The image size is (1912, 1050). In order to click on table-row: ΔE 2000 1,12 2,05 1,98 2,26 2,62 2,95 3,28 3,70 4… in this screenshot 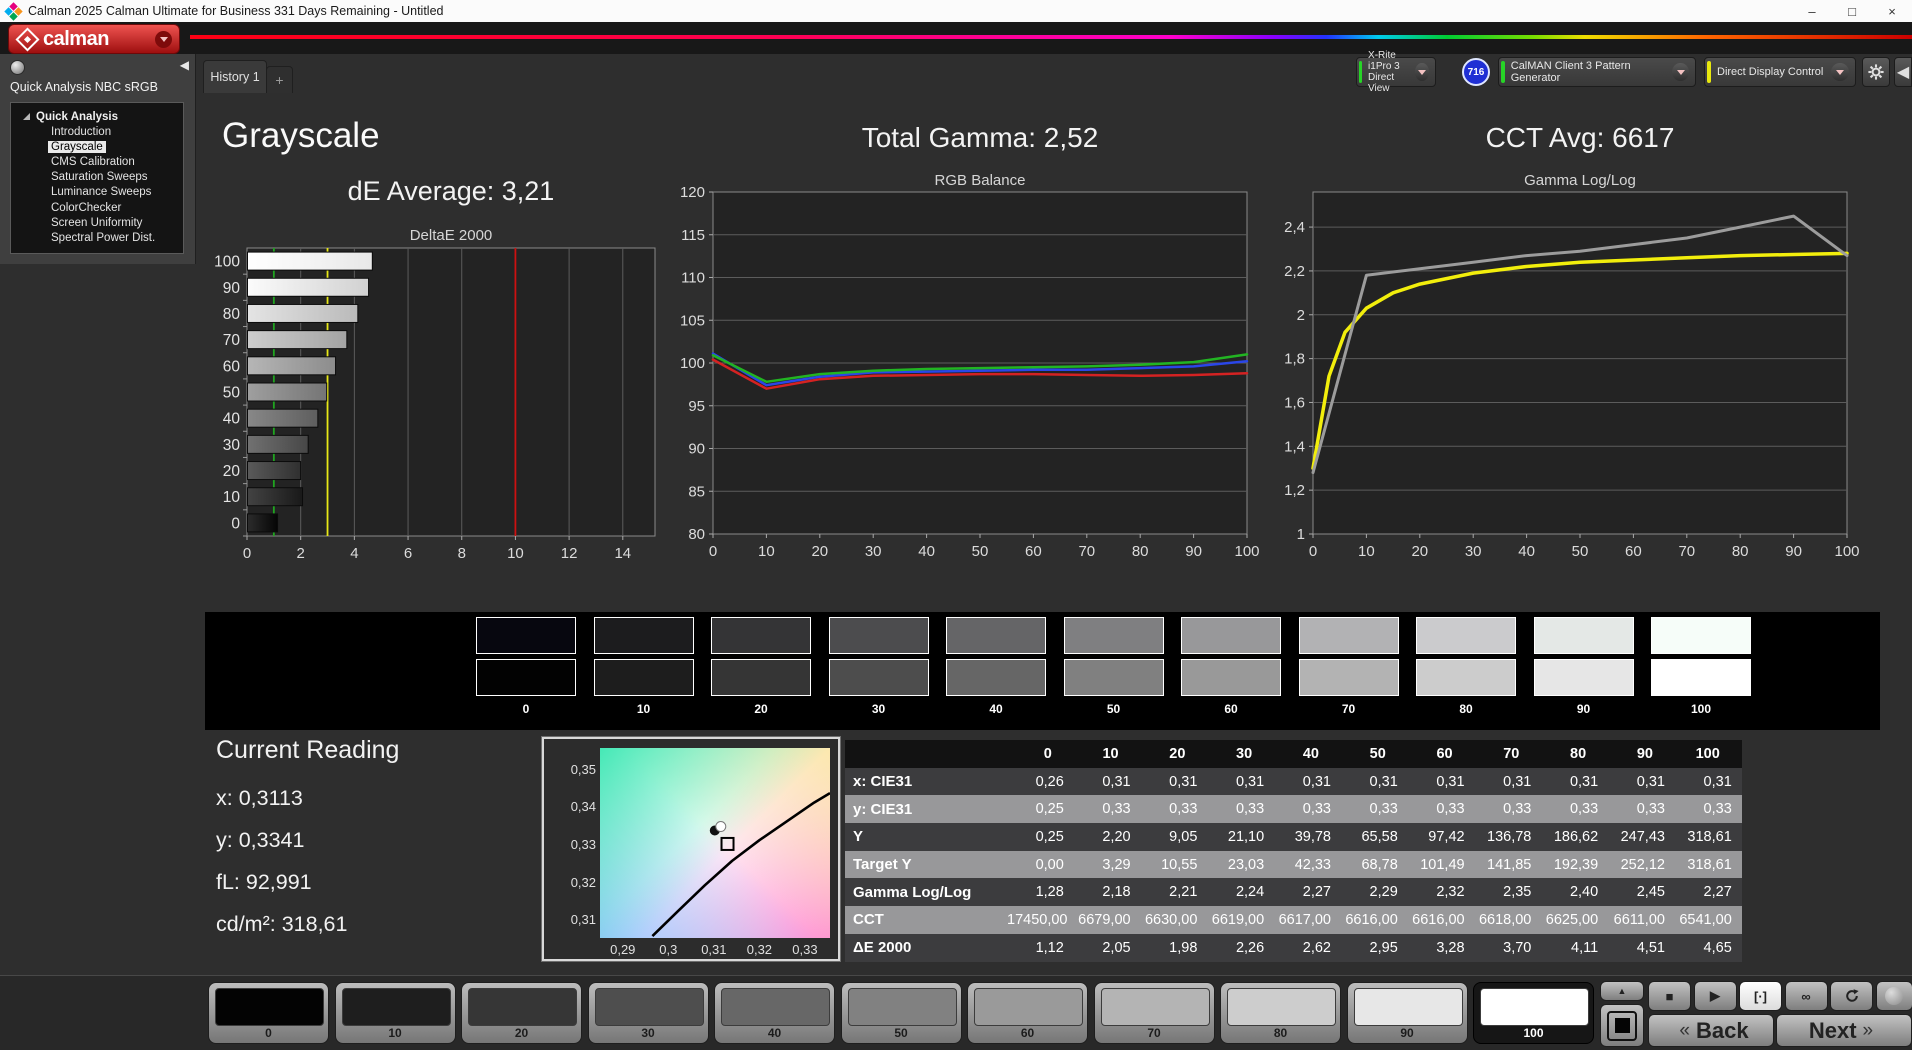, I will do `click(1293, 947)`.